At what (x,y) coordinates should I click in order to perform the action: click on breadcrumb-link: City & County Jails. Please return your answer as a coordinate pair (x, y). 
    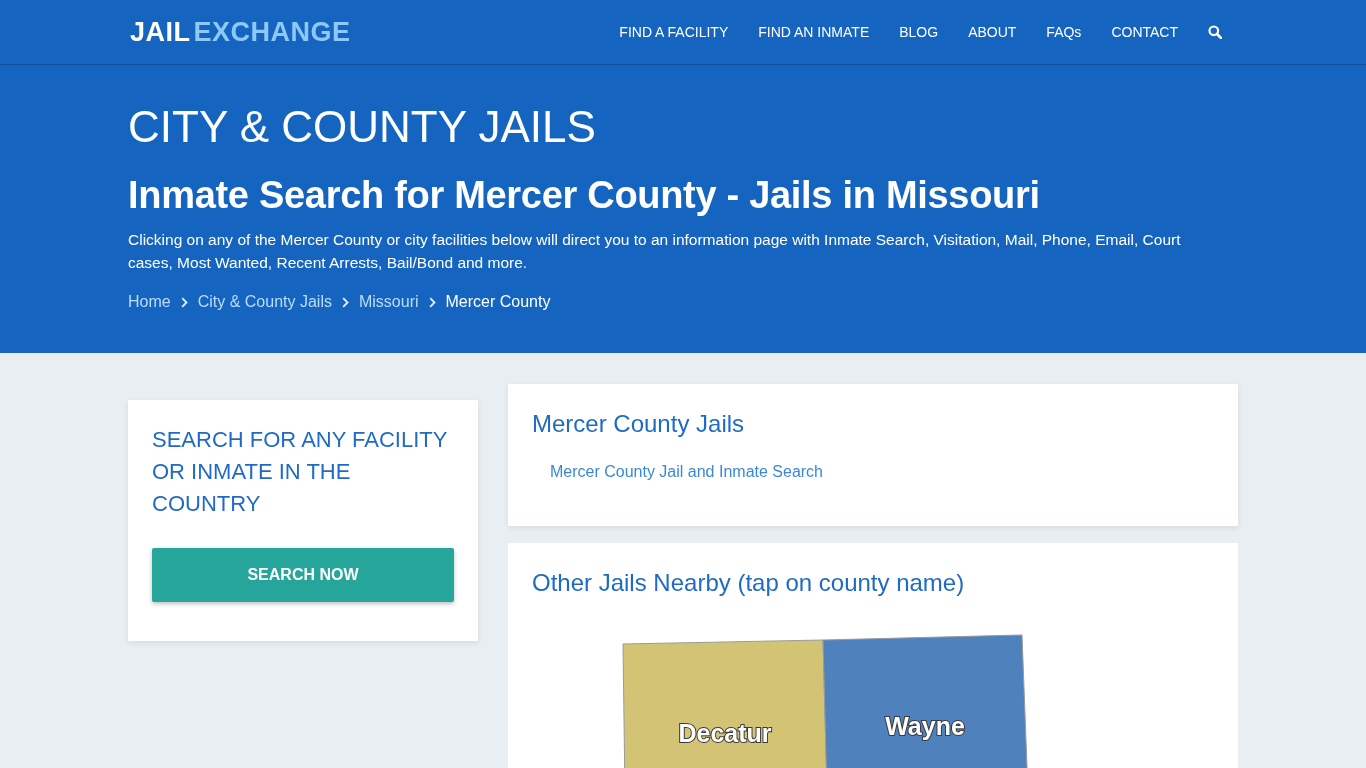
    Looking at the image, I should click on (264, 302).